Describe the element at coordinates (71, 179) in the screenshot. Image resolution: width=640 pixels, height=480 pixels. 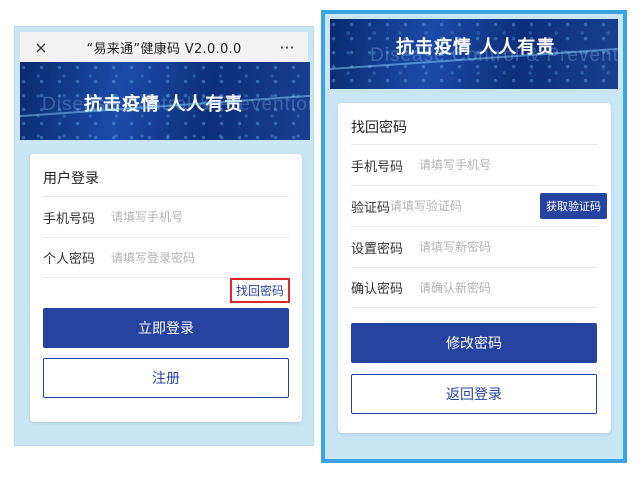
I see `login-title: 用户登录` at that location.